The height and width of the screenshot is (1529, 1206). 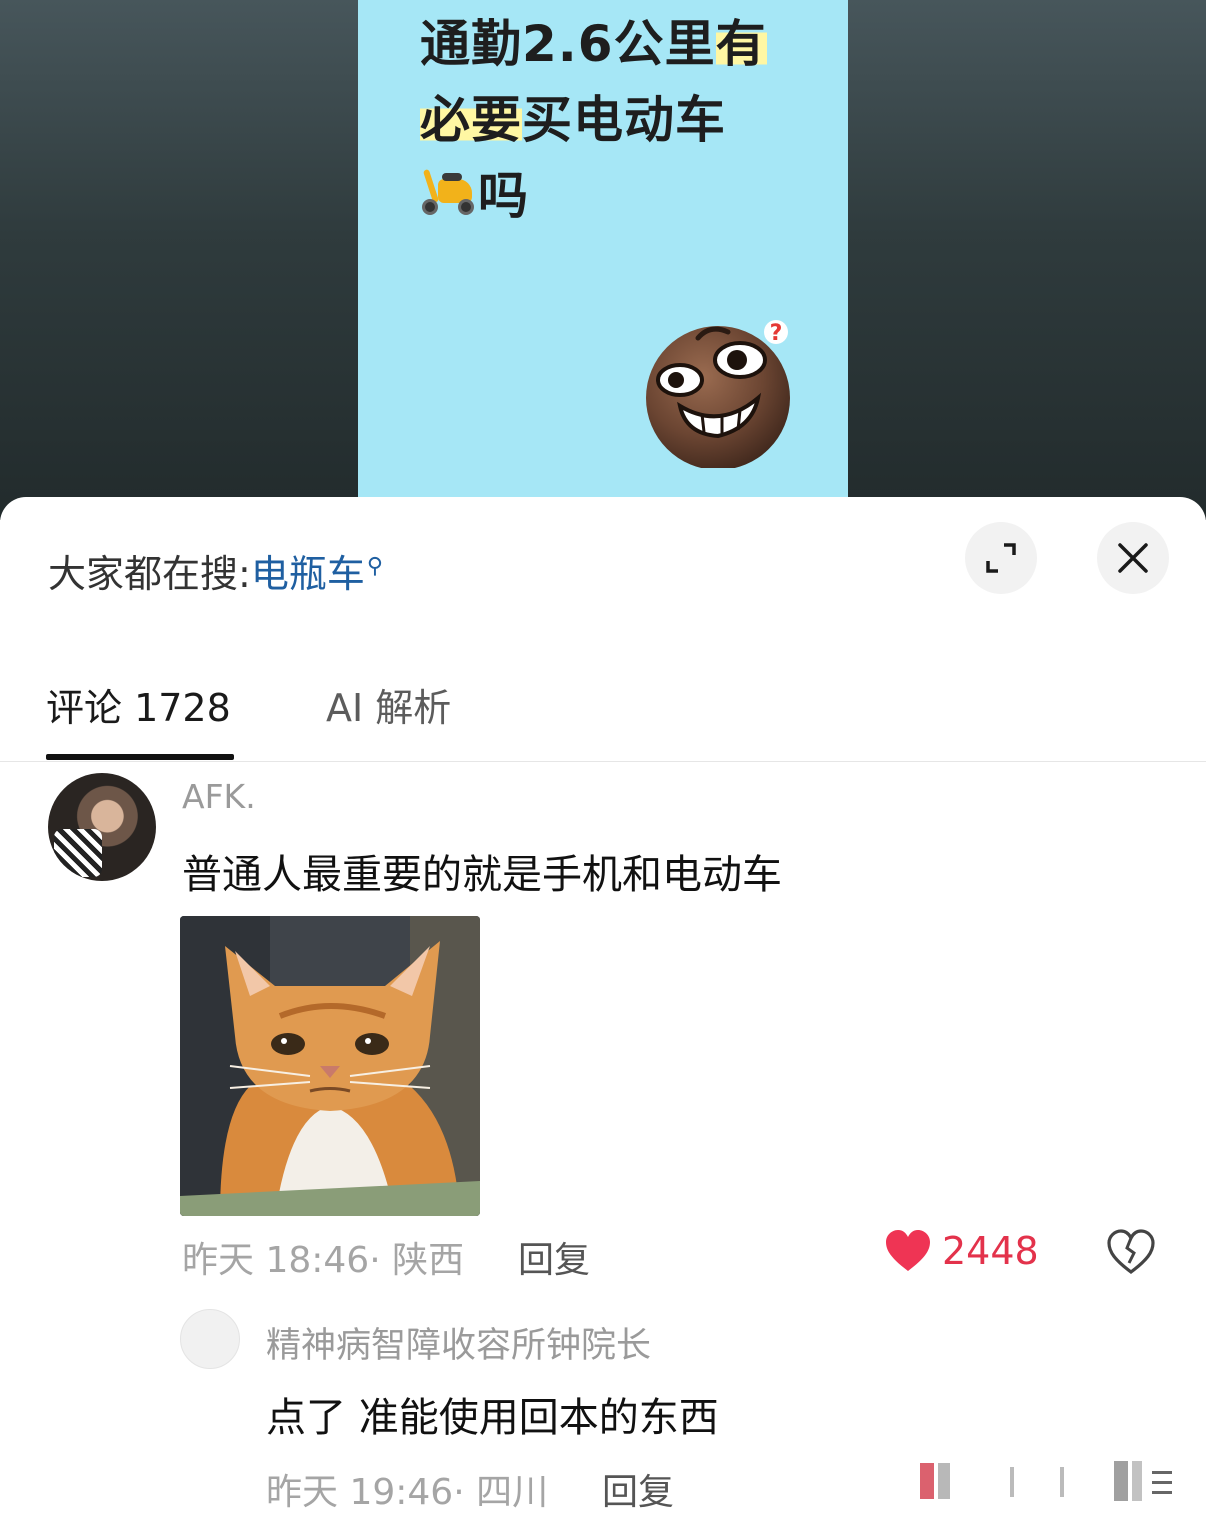 What do you see at coordinates (990, 1251) in the screenshot?
I see `like-count: 2448` at bounding box center [990, 1251].